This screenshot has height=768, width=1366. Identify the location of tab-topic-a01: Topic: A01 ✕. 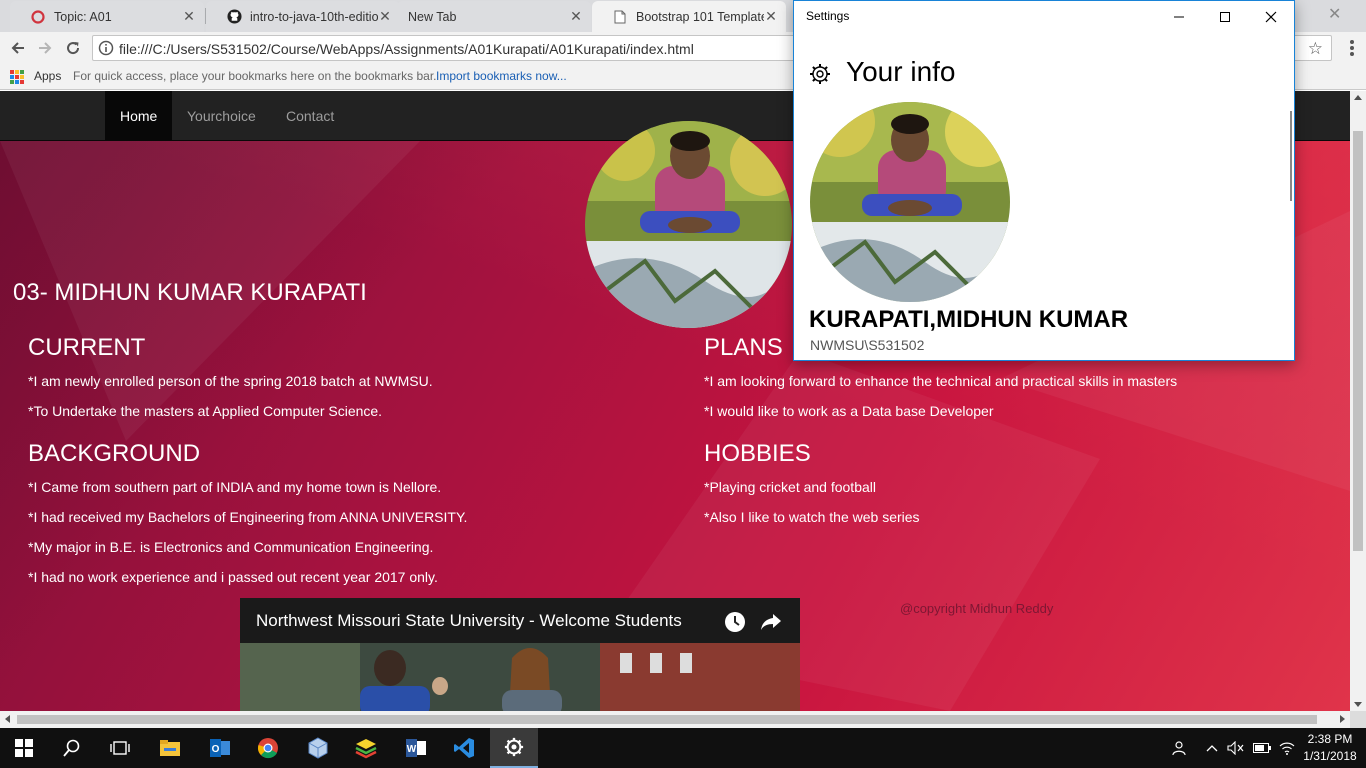
(107, 16).